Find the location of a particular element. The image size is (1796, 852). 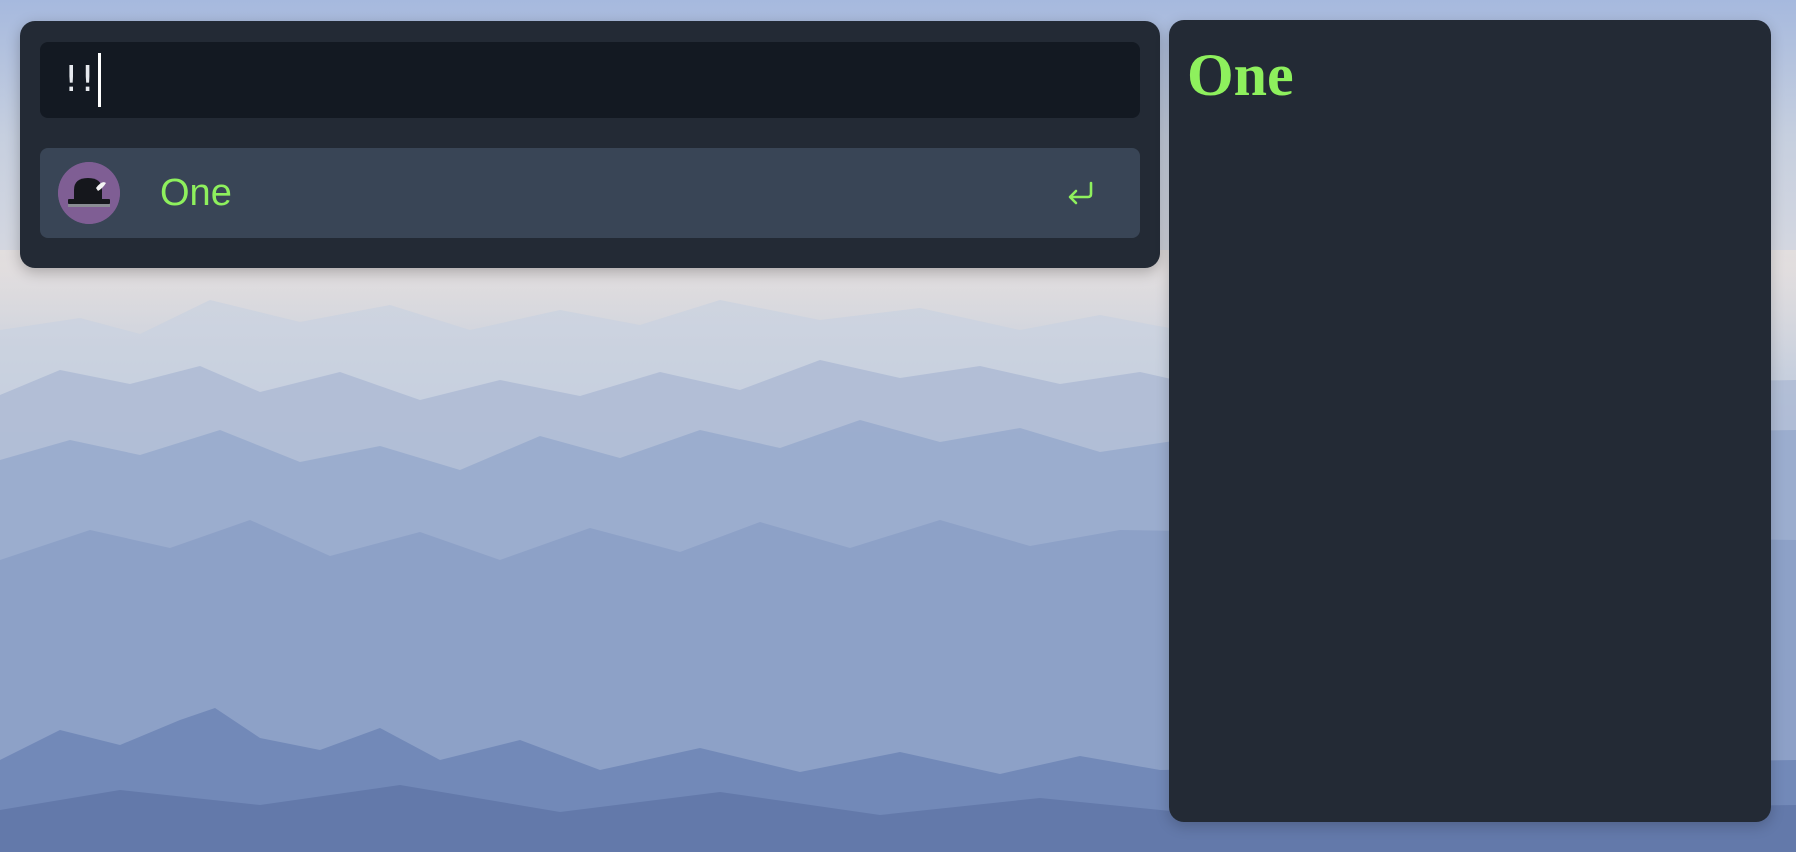

search-input: !! is located at coordinates (590, 80).